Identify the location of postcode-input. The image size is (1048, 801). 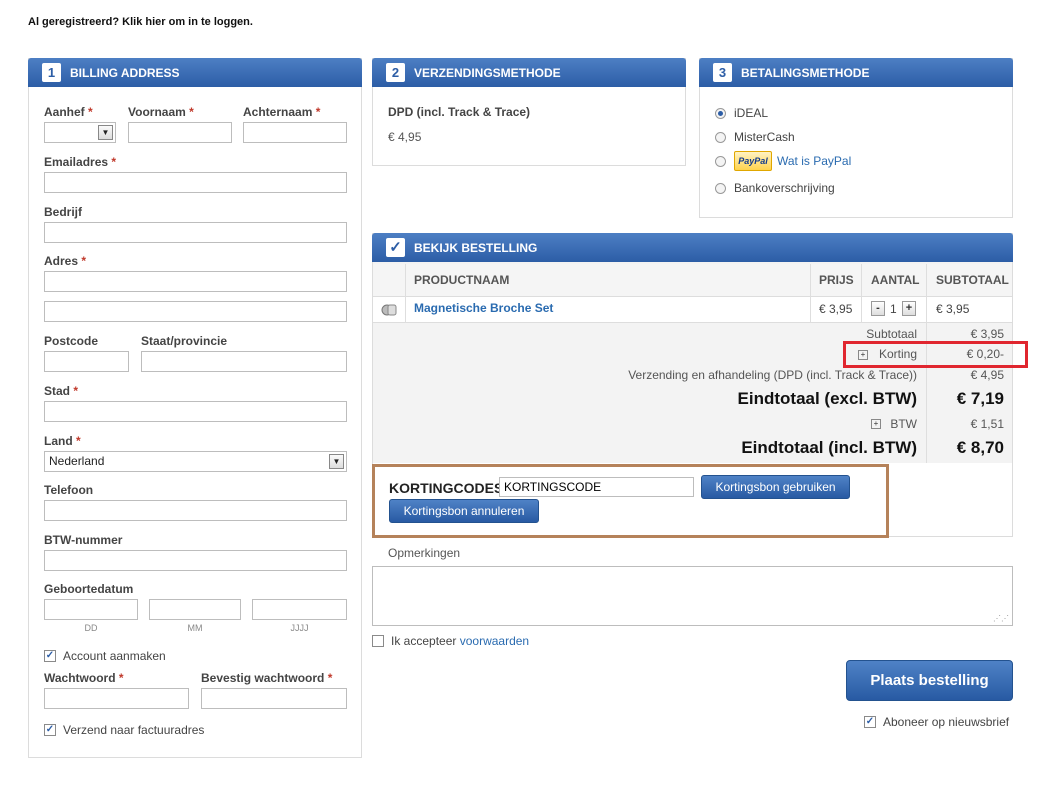
(86, 361).